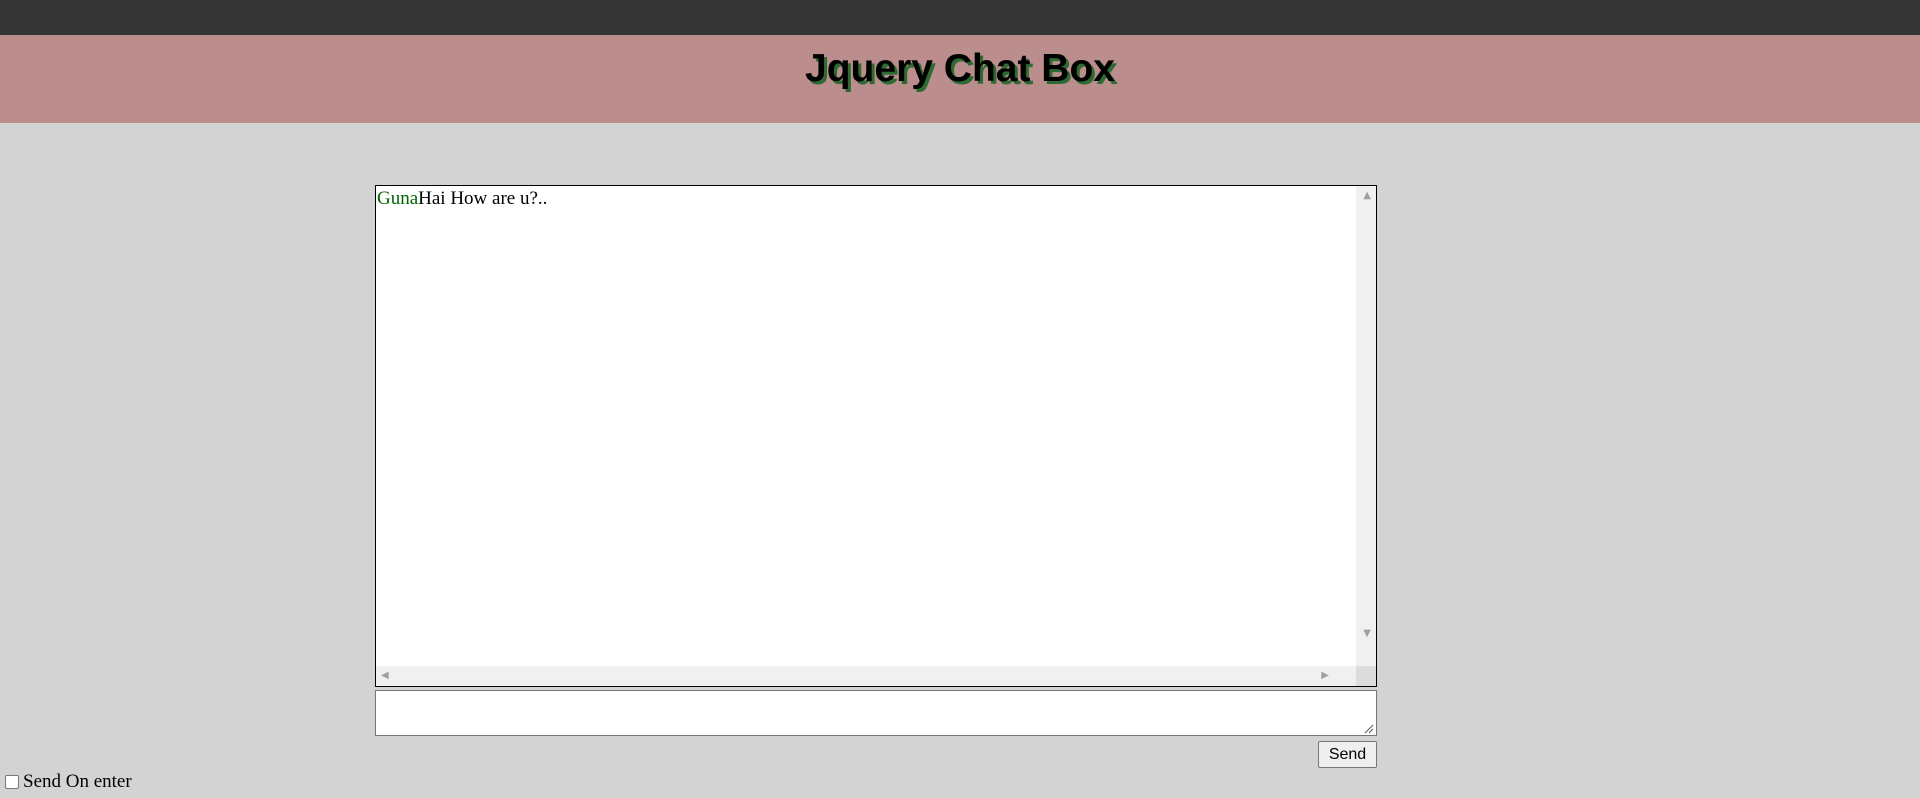 This screenshot has height=798, width=1920. Describe the element at coordinates (960, 68) in the screenshot. I see `page-title: Jquery Chat Box` at that location.